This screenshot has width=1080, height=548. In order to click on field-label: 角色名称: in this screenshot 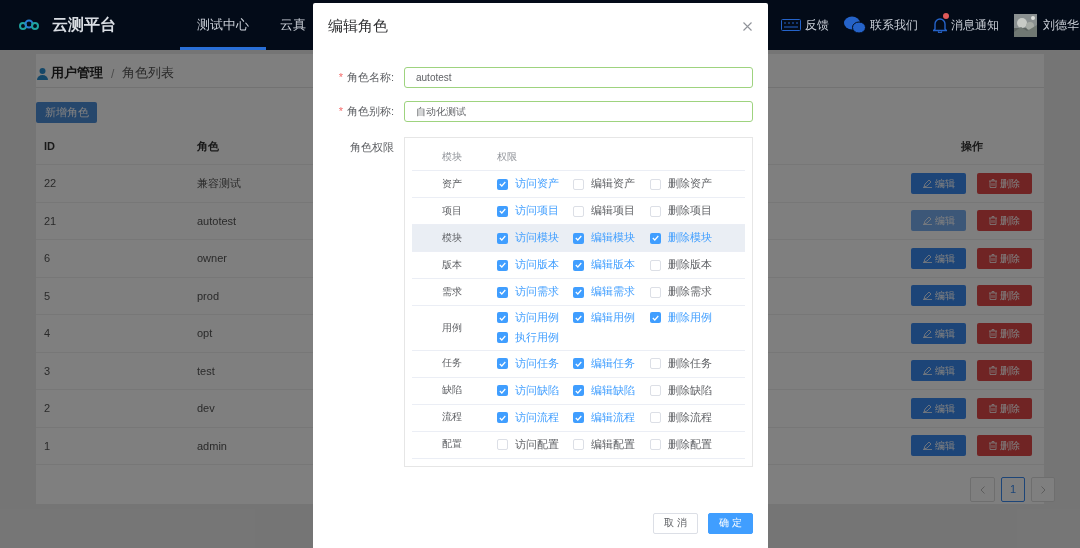, I will do `click(370, 78)`.